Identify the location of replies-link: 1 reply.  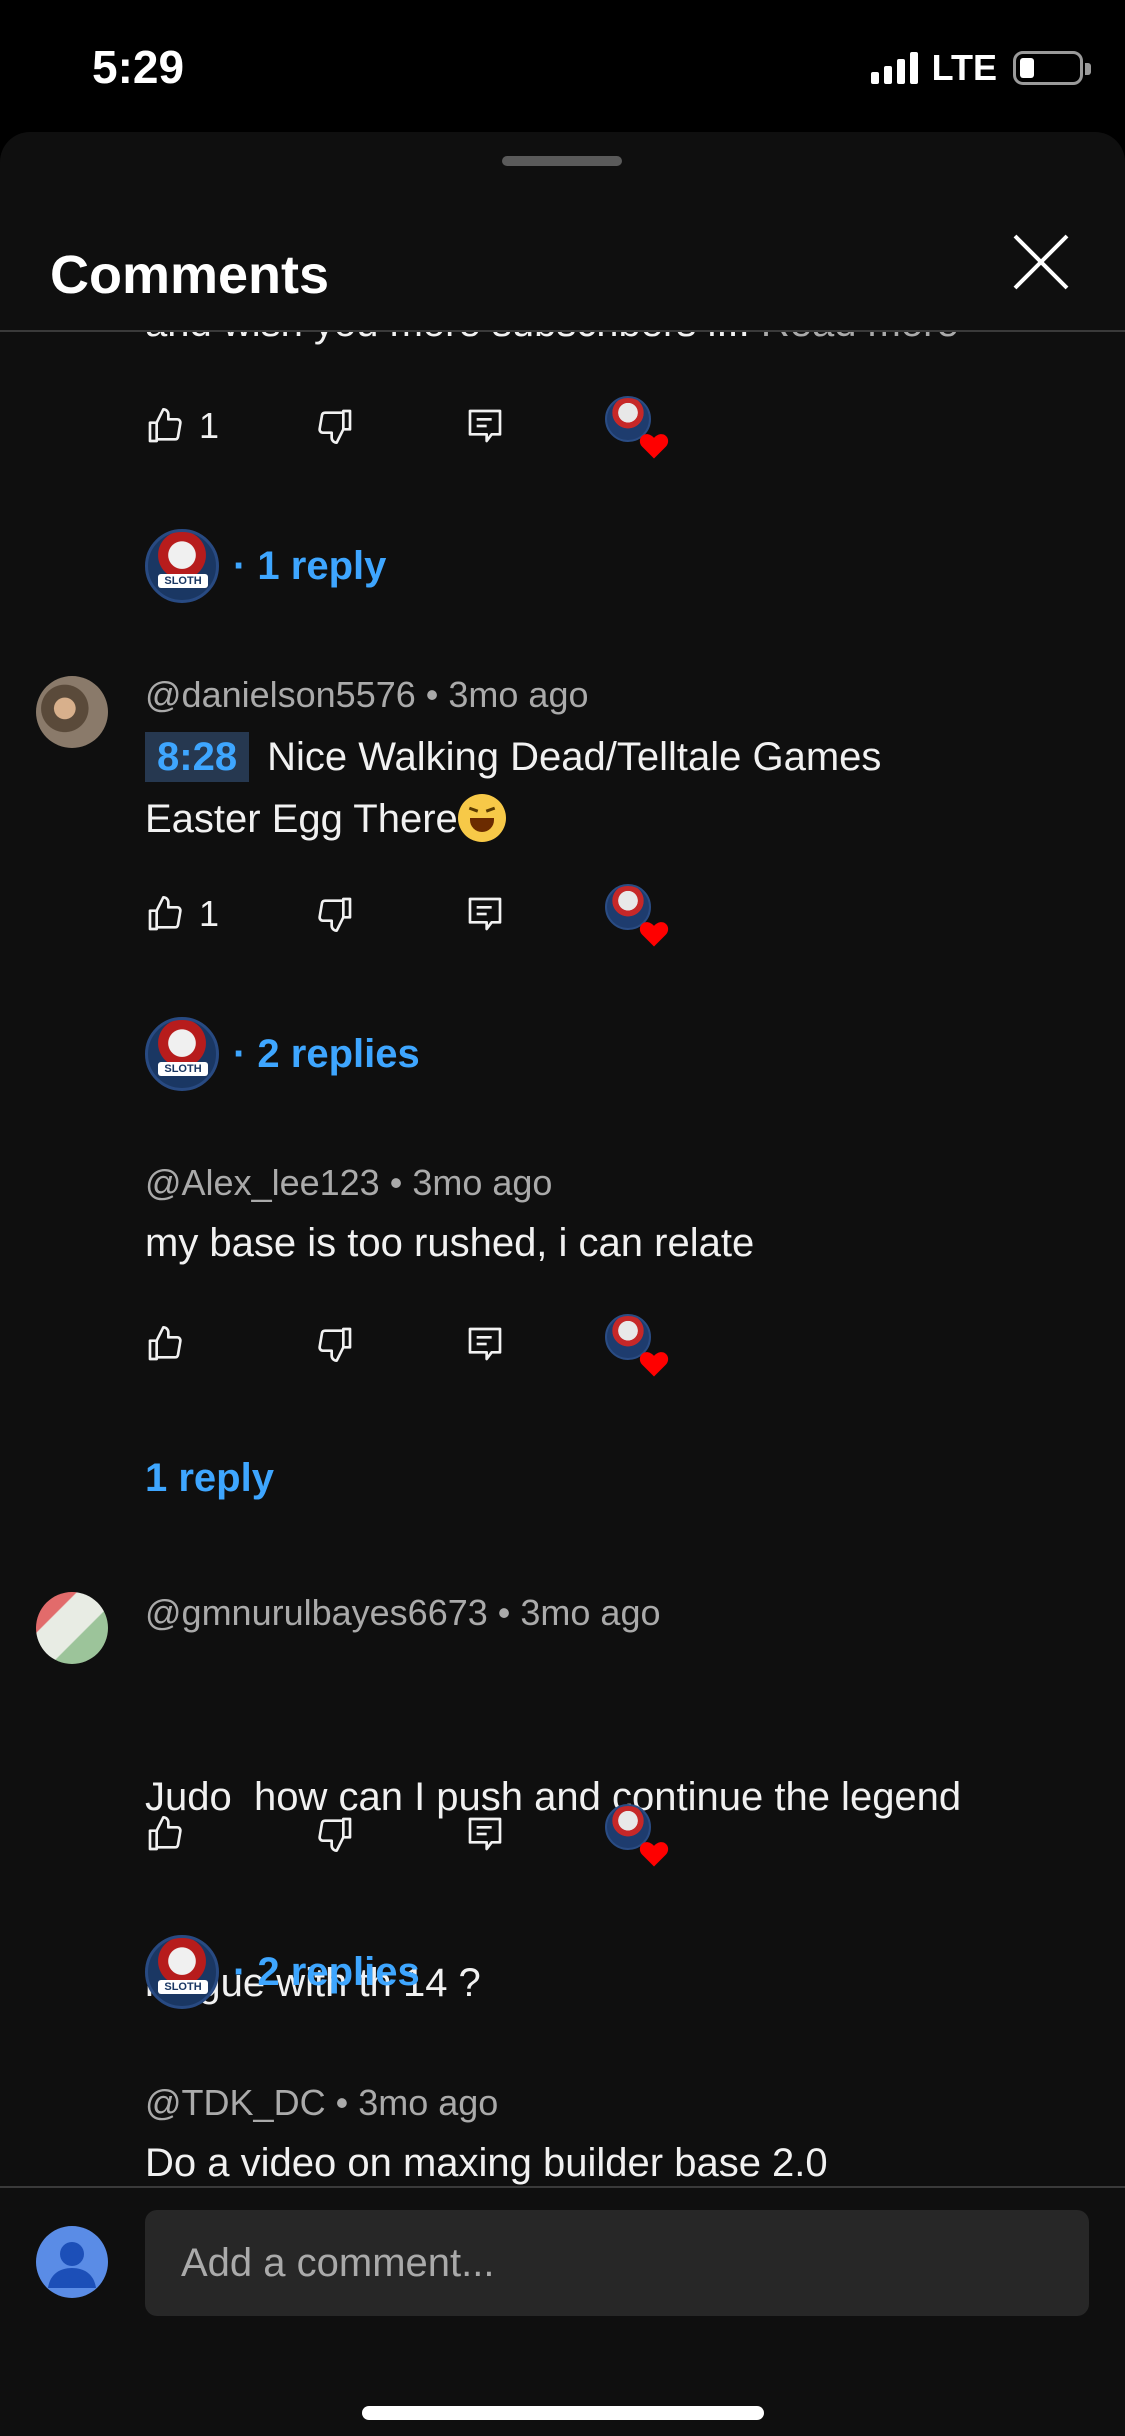
(209, 1477).